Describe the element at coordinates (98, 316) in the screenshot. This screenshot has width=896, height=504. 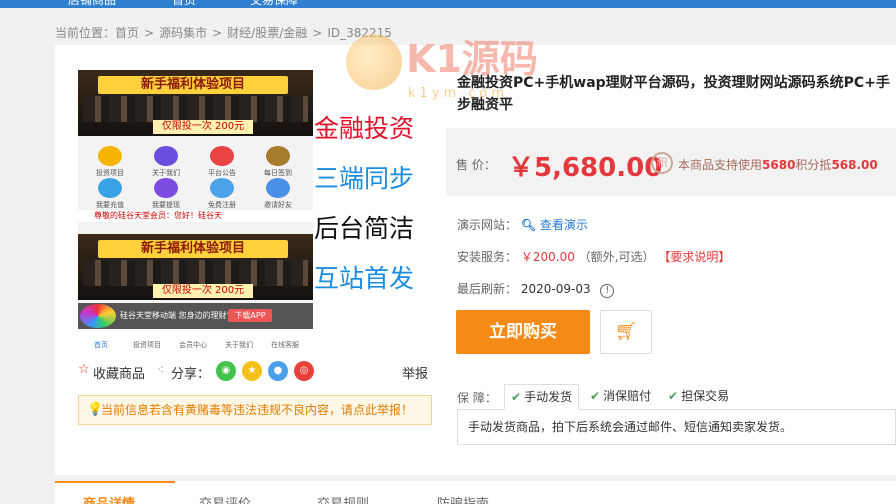
I see `app-logo-icon` at that location.